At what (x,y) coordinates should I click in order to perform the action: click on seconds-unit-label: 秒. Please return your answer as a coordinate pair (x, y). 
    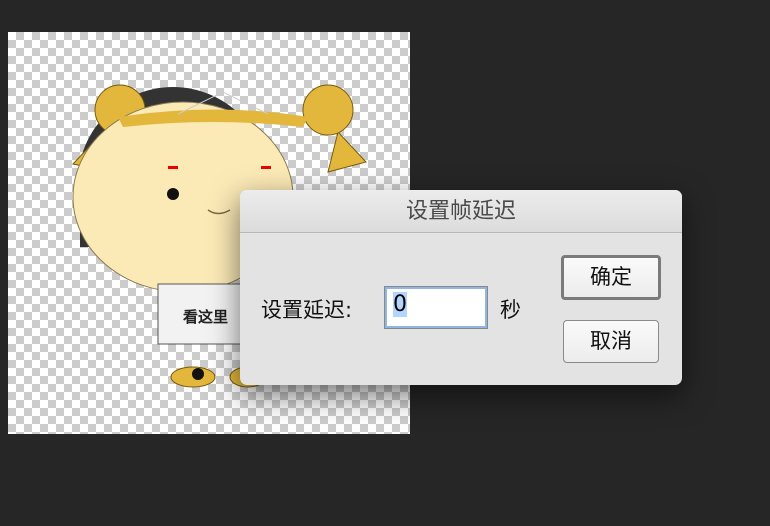
    Looking at the image, I should click on (510, 310).